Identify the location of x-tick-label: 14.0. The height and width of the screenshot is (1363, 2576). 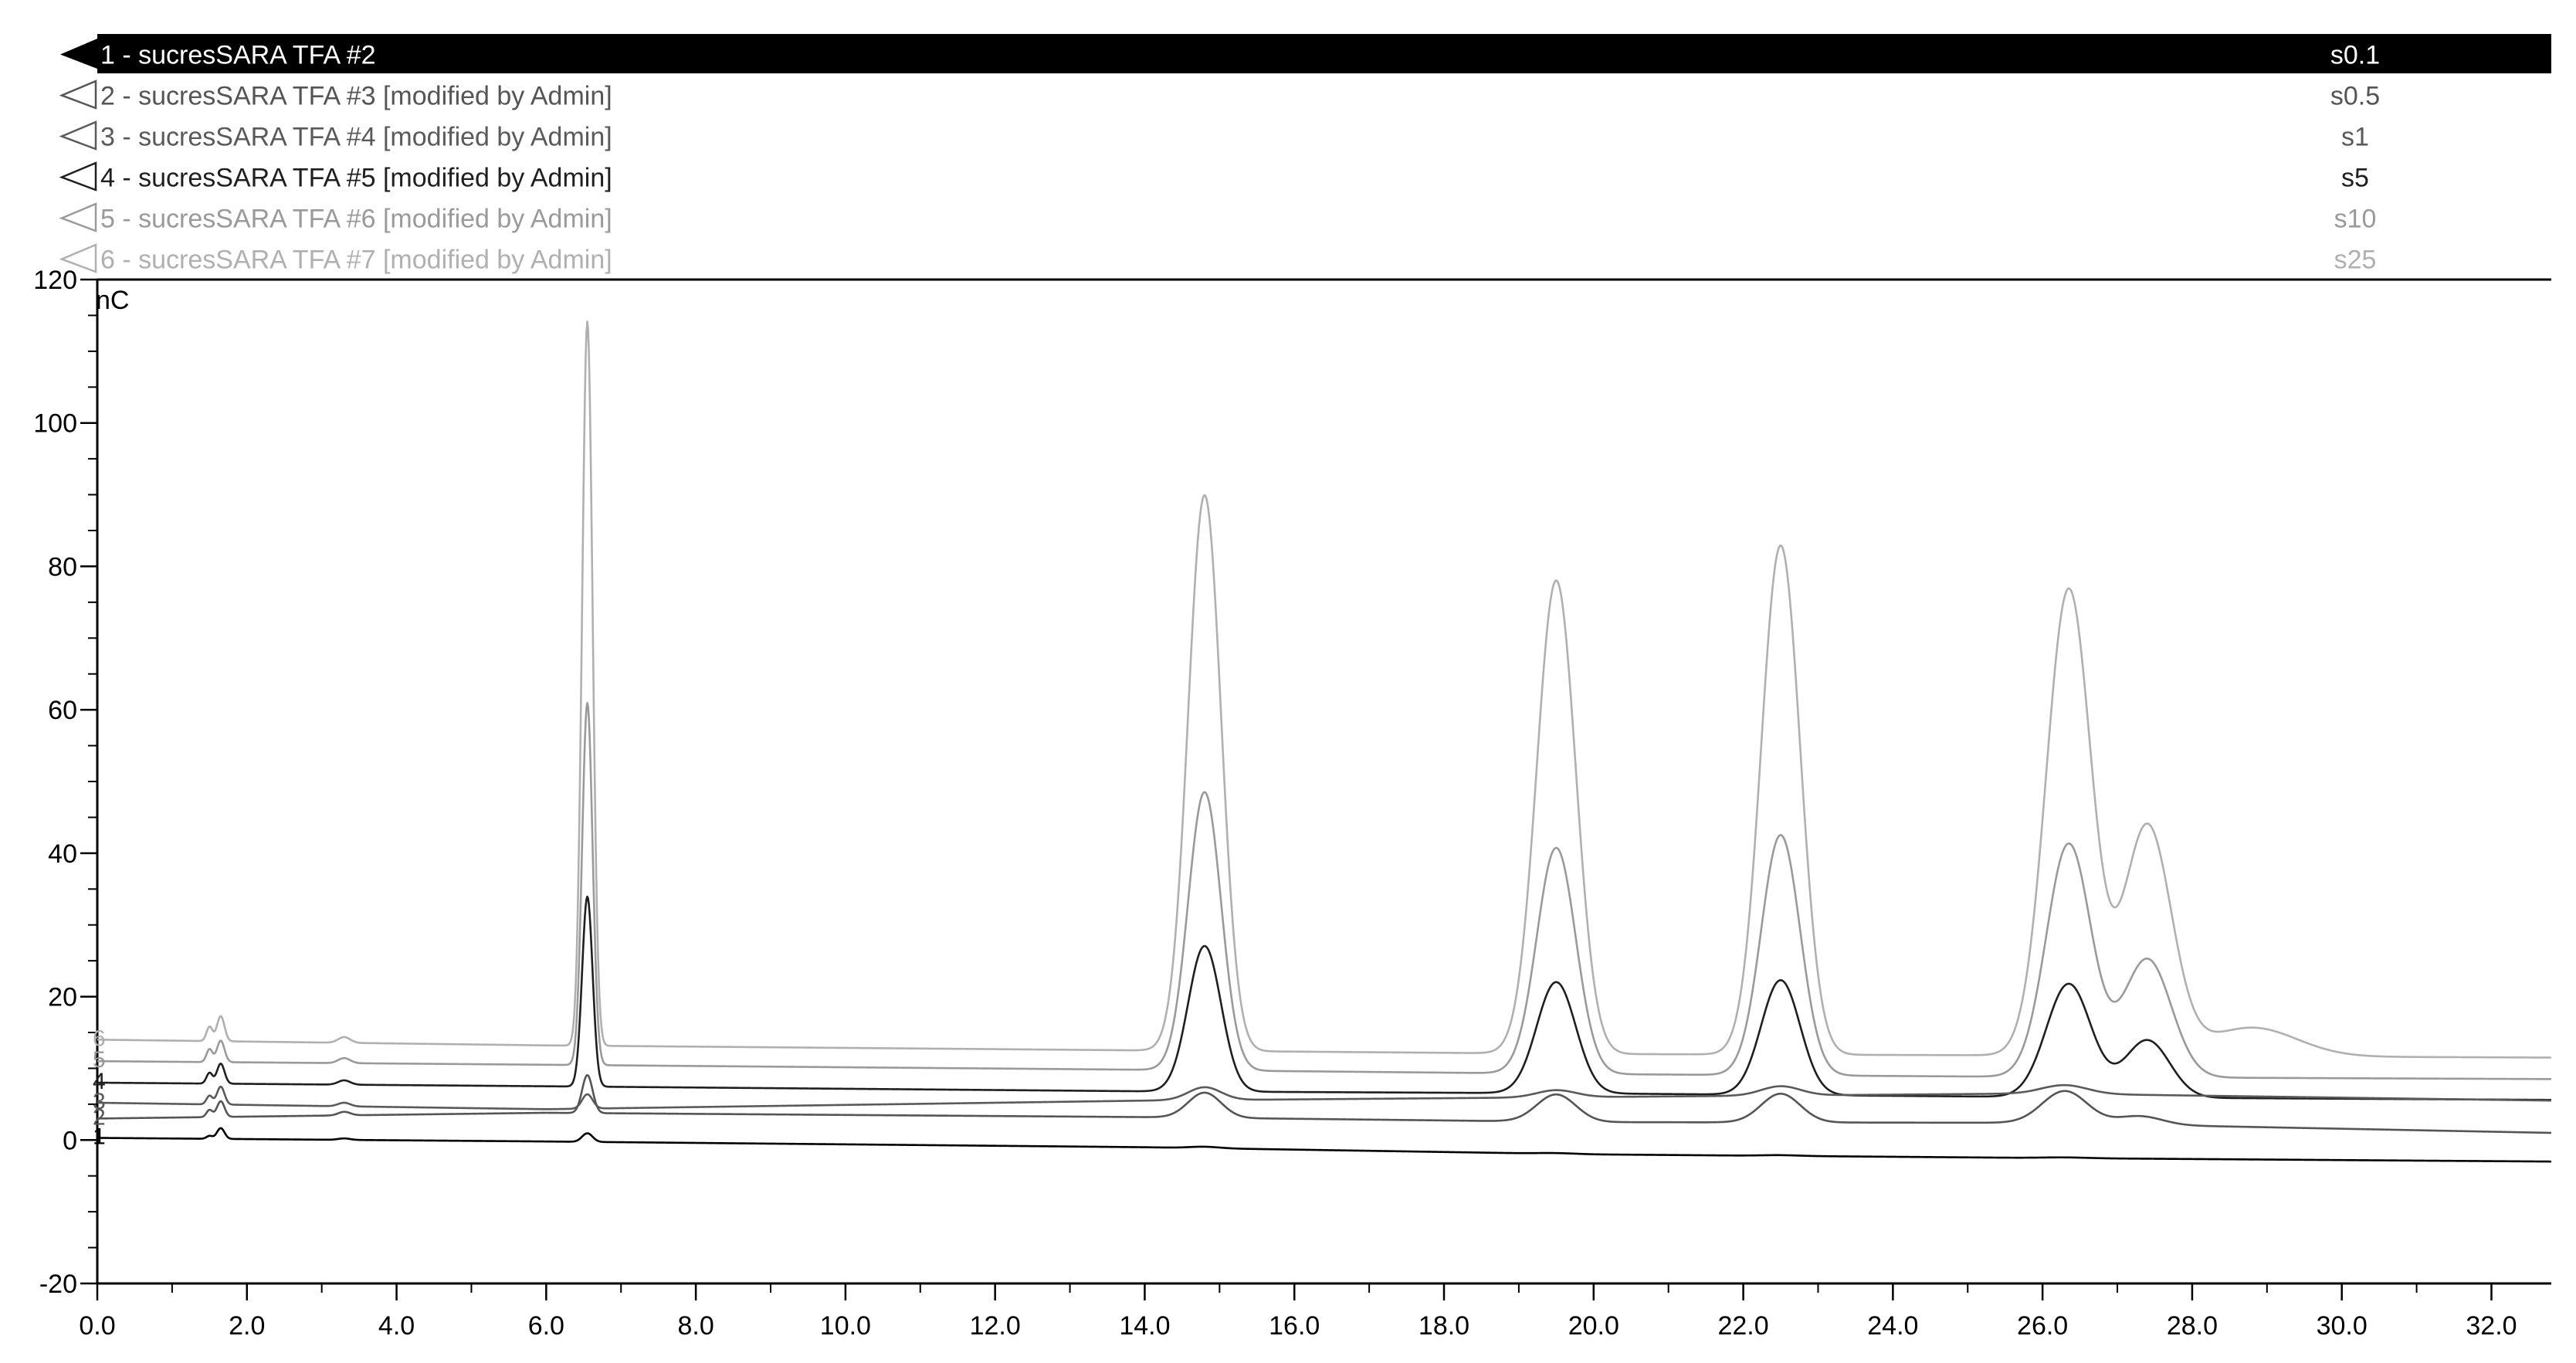
(1144, 1326).